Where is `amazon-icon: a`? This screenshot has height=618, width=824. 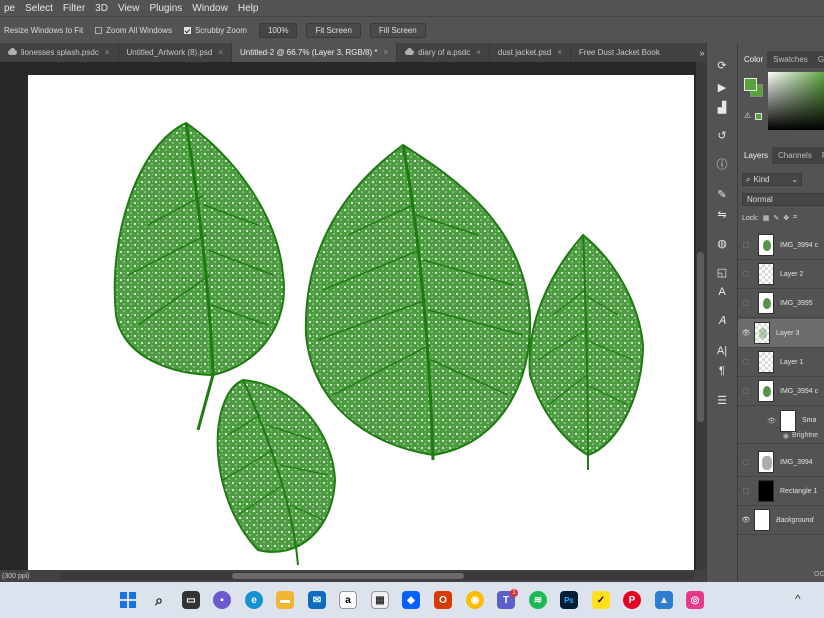
amazon-icon: a is located at coordinates (348, 600).